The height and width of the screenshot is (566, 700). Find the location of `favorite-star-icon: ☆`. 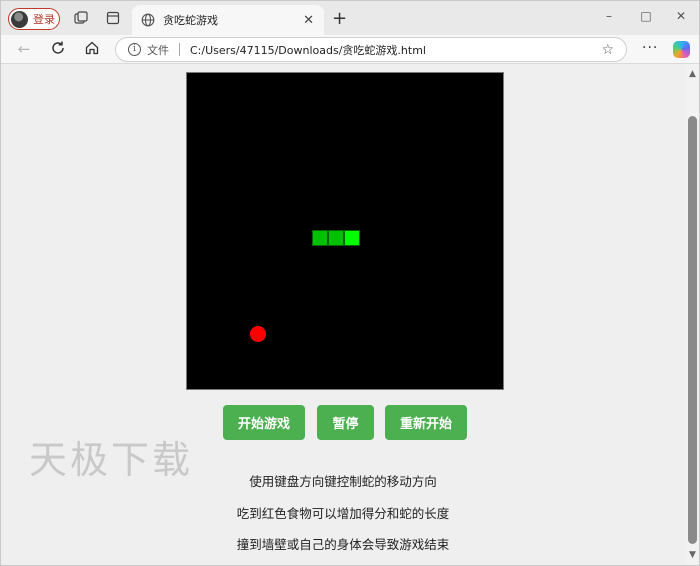

favorite-star-icon: ☆ is located at coordinates (607, 50).